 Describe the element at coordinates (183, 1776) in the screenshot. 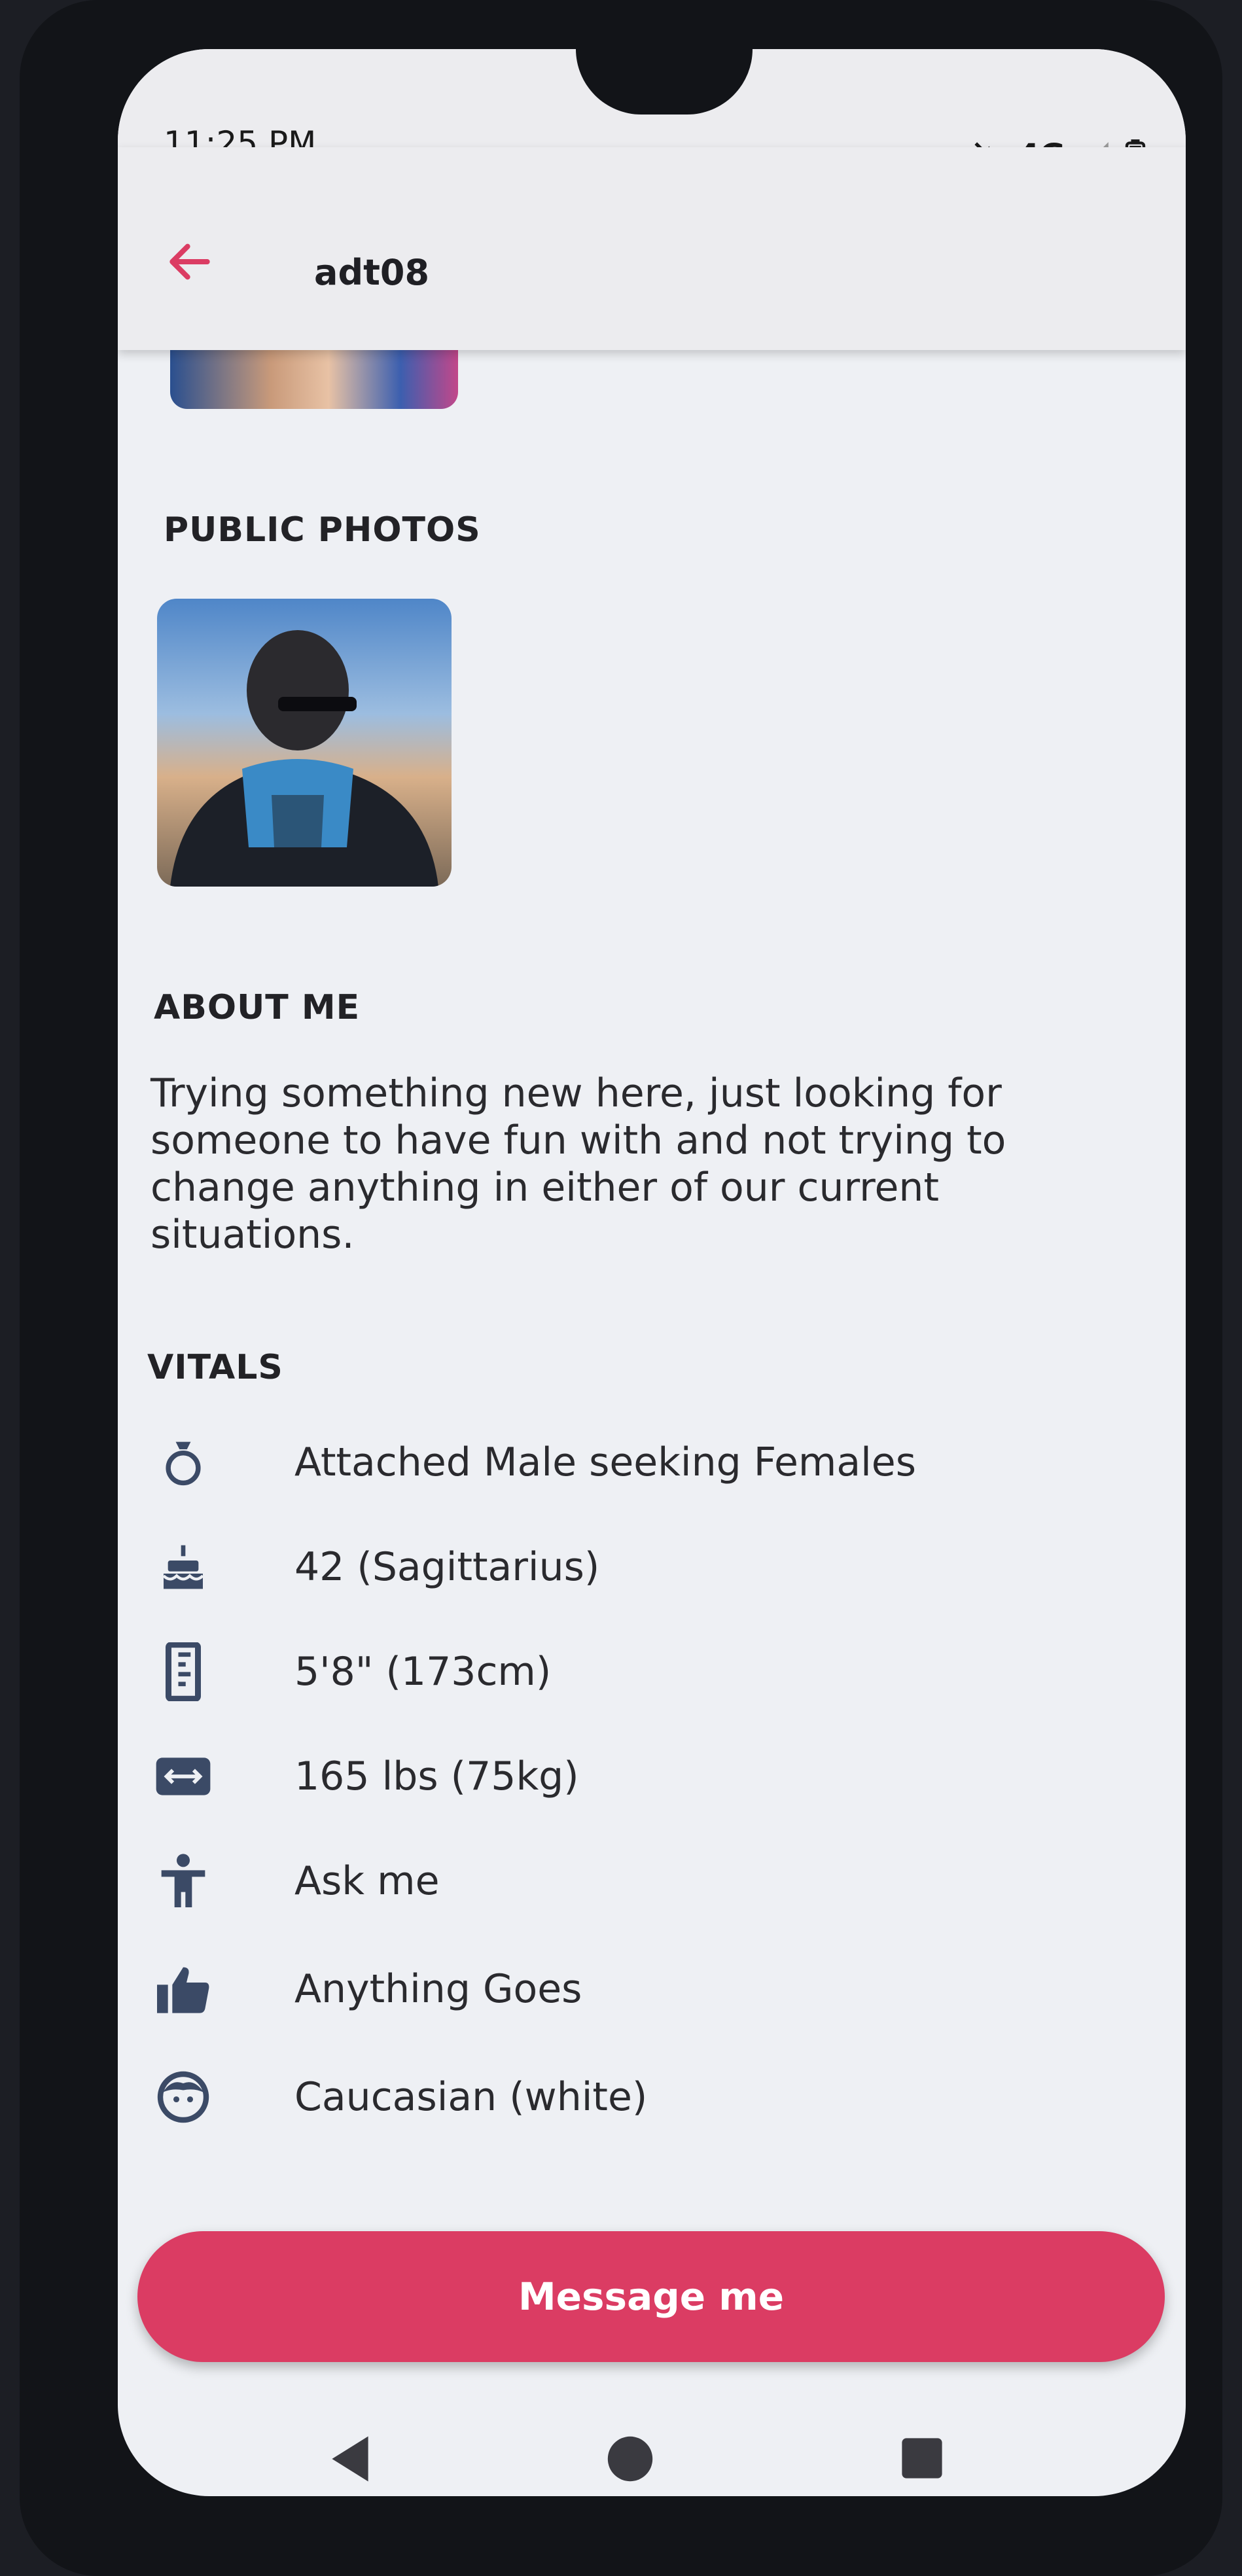

I see `width-arrows-icon` at that location.